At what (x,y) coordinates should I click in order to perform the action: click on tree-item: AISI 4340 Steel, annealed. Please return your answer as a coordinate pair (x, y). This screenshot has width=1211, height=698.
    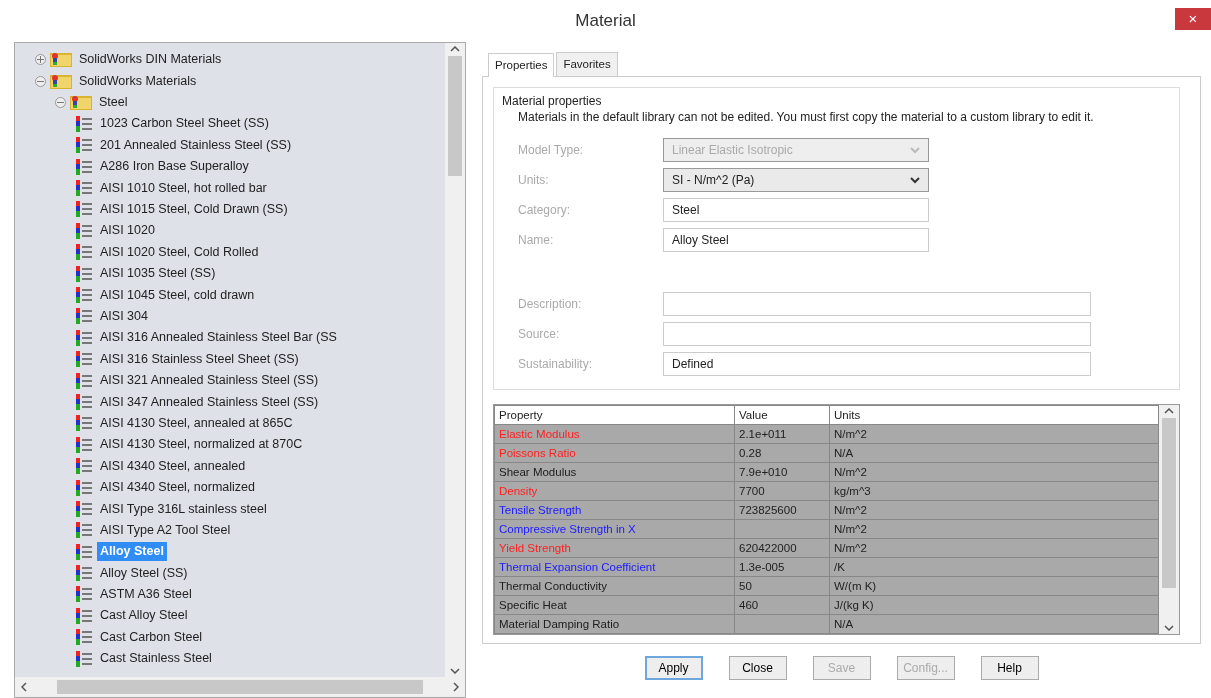
    Looking at the image, I should click on (173, 466).